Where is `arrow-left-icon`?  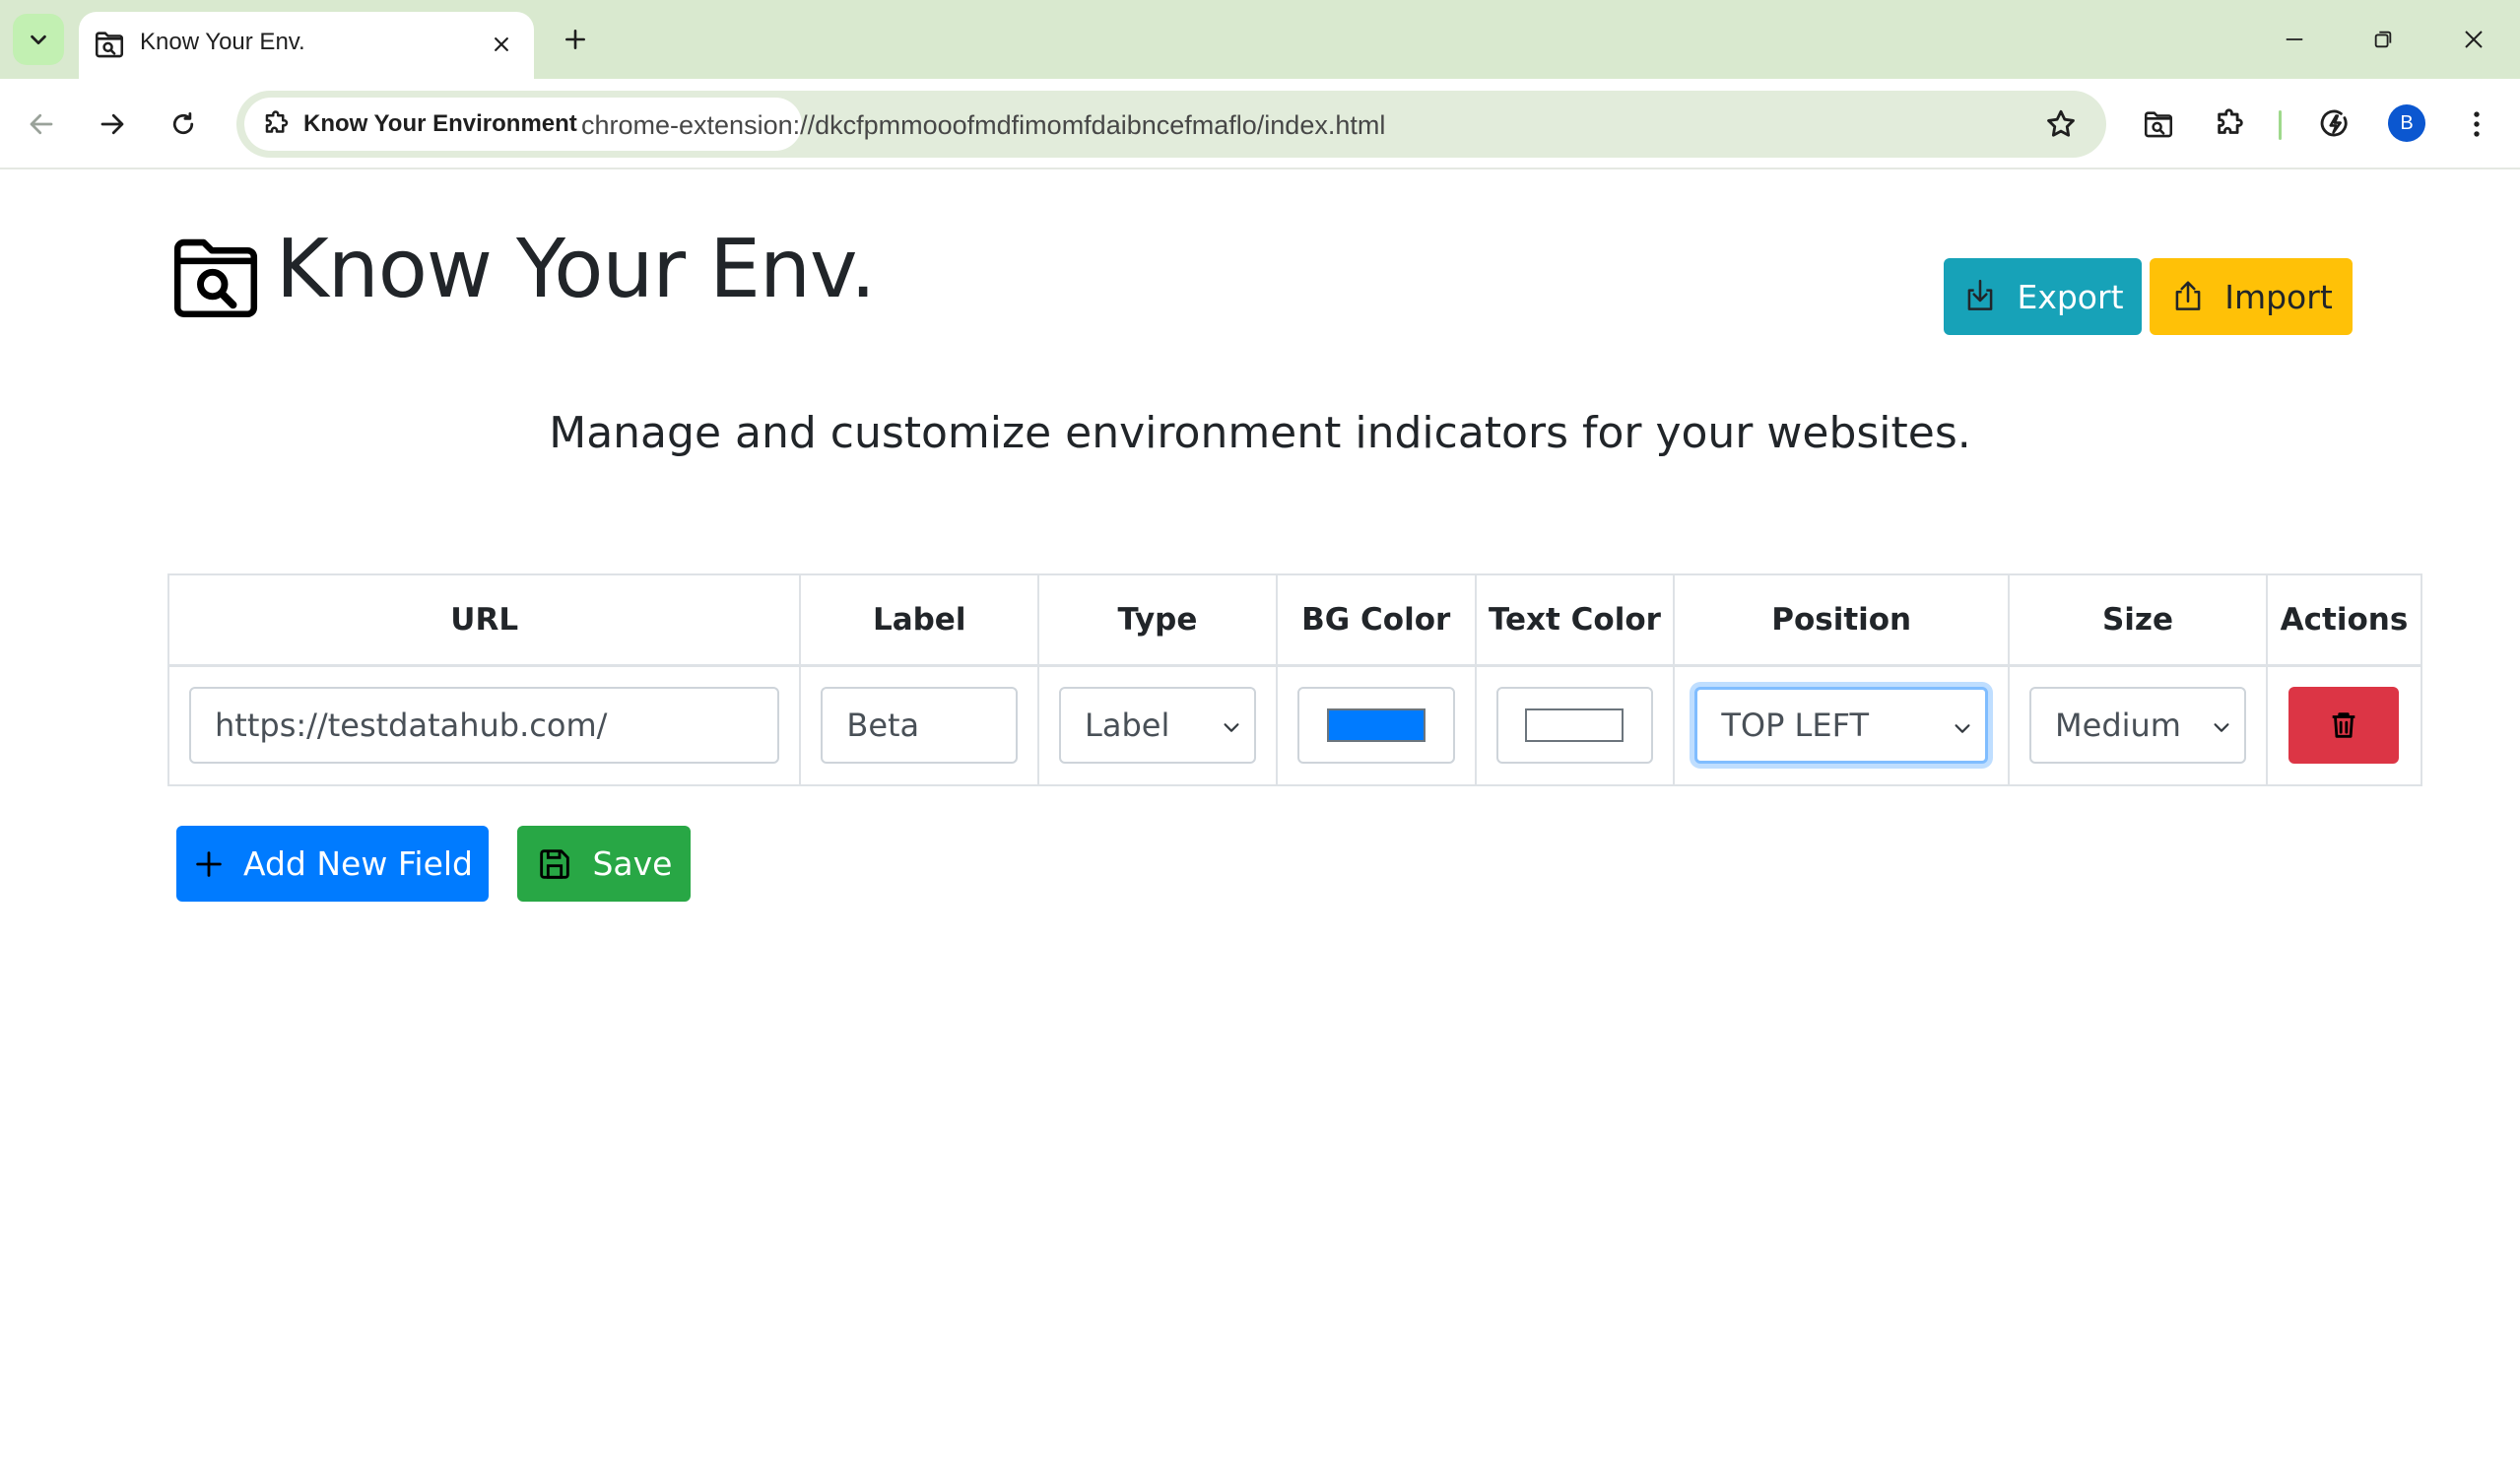 arrow-left-icon is located at coordinates (41, 124).